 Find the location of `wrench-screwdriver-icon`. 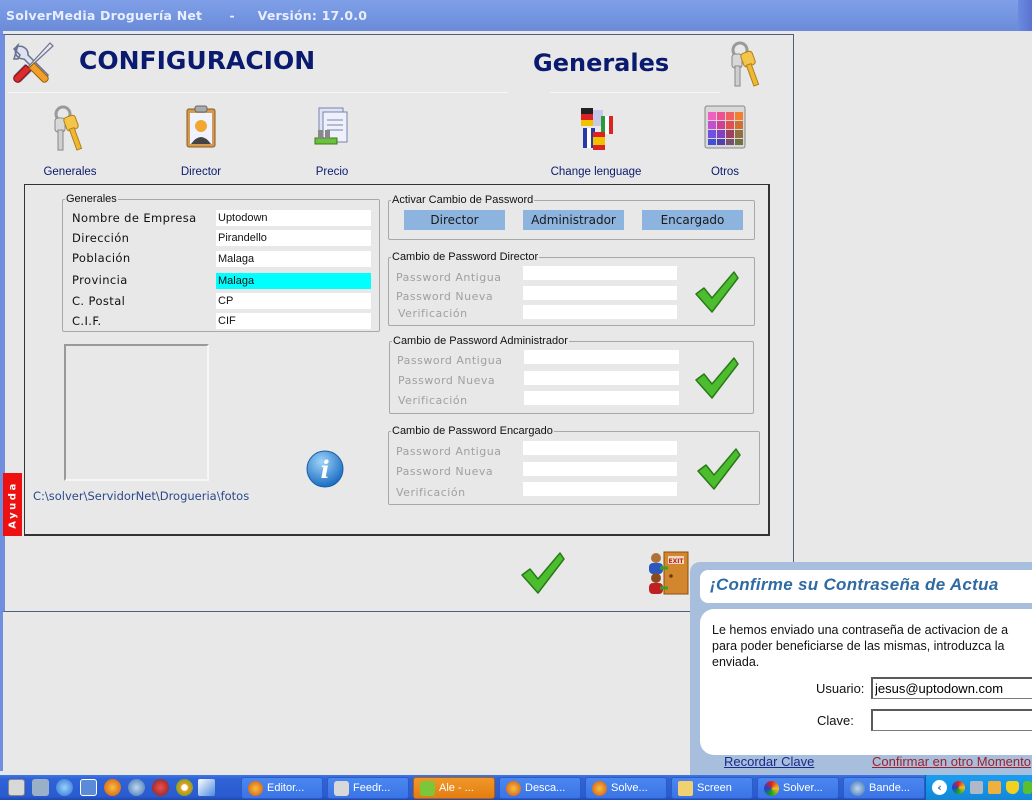

wrench-screwdriver-icon is located at coordinates (33, 62).